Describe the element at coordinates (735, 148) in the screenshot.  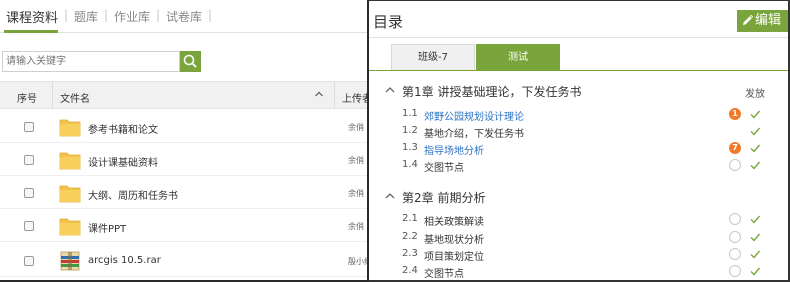
I see `task-count-badge: 7` at that location.